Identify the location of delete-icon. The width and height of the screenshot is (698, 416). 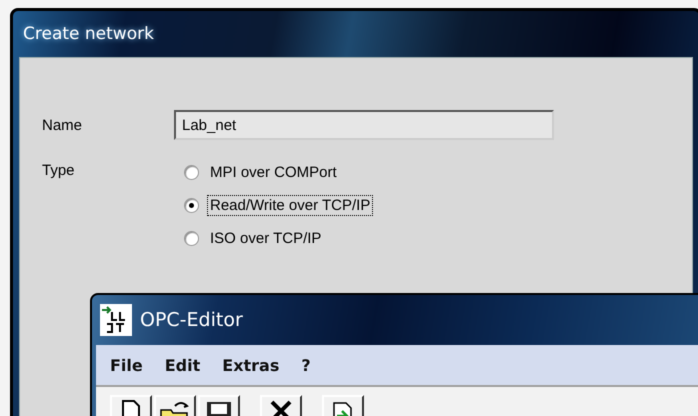
(281, 408).